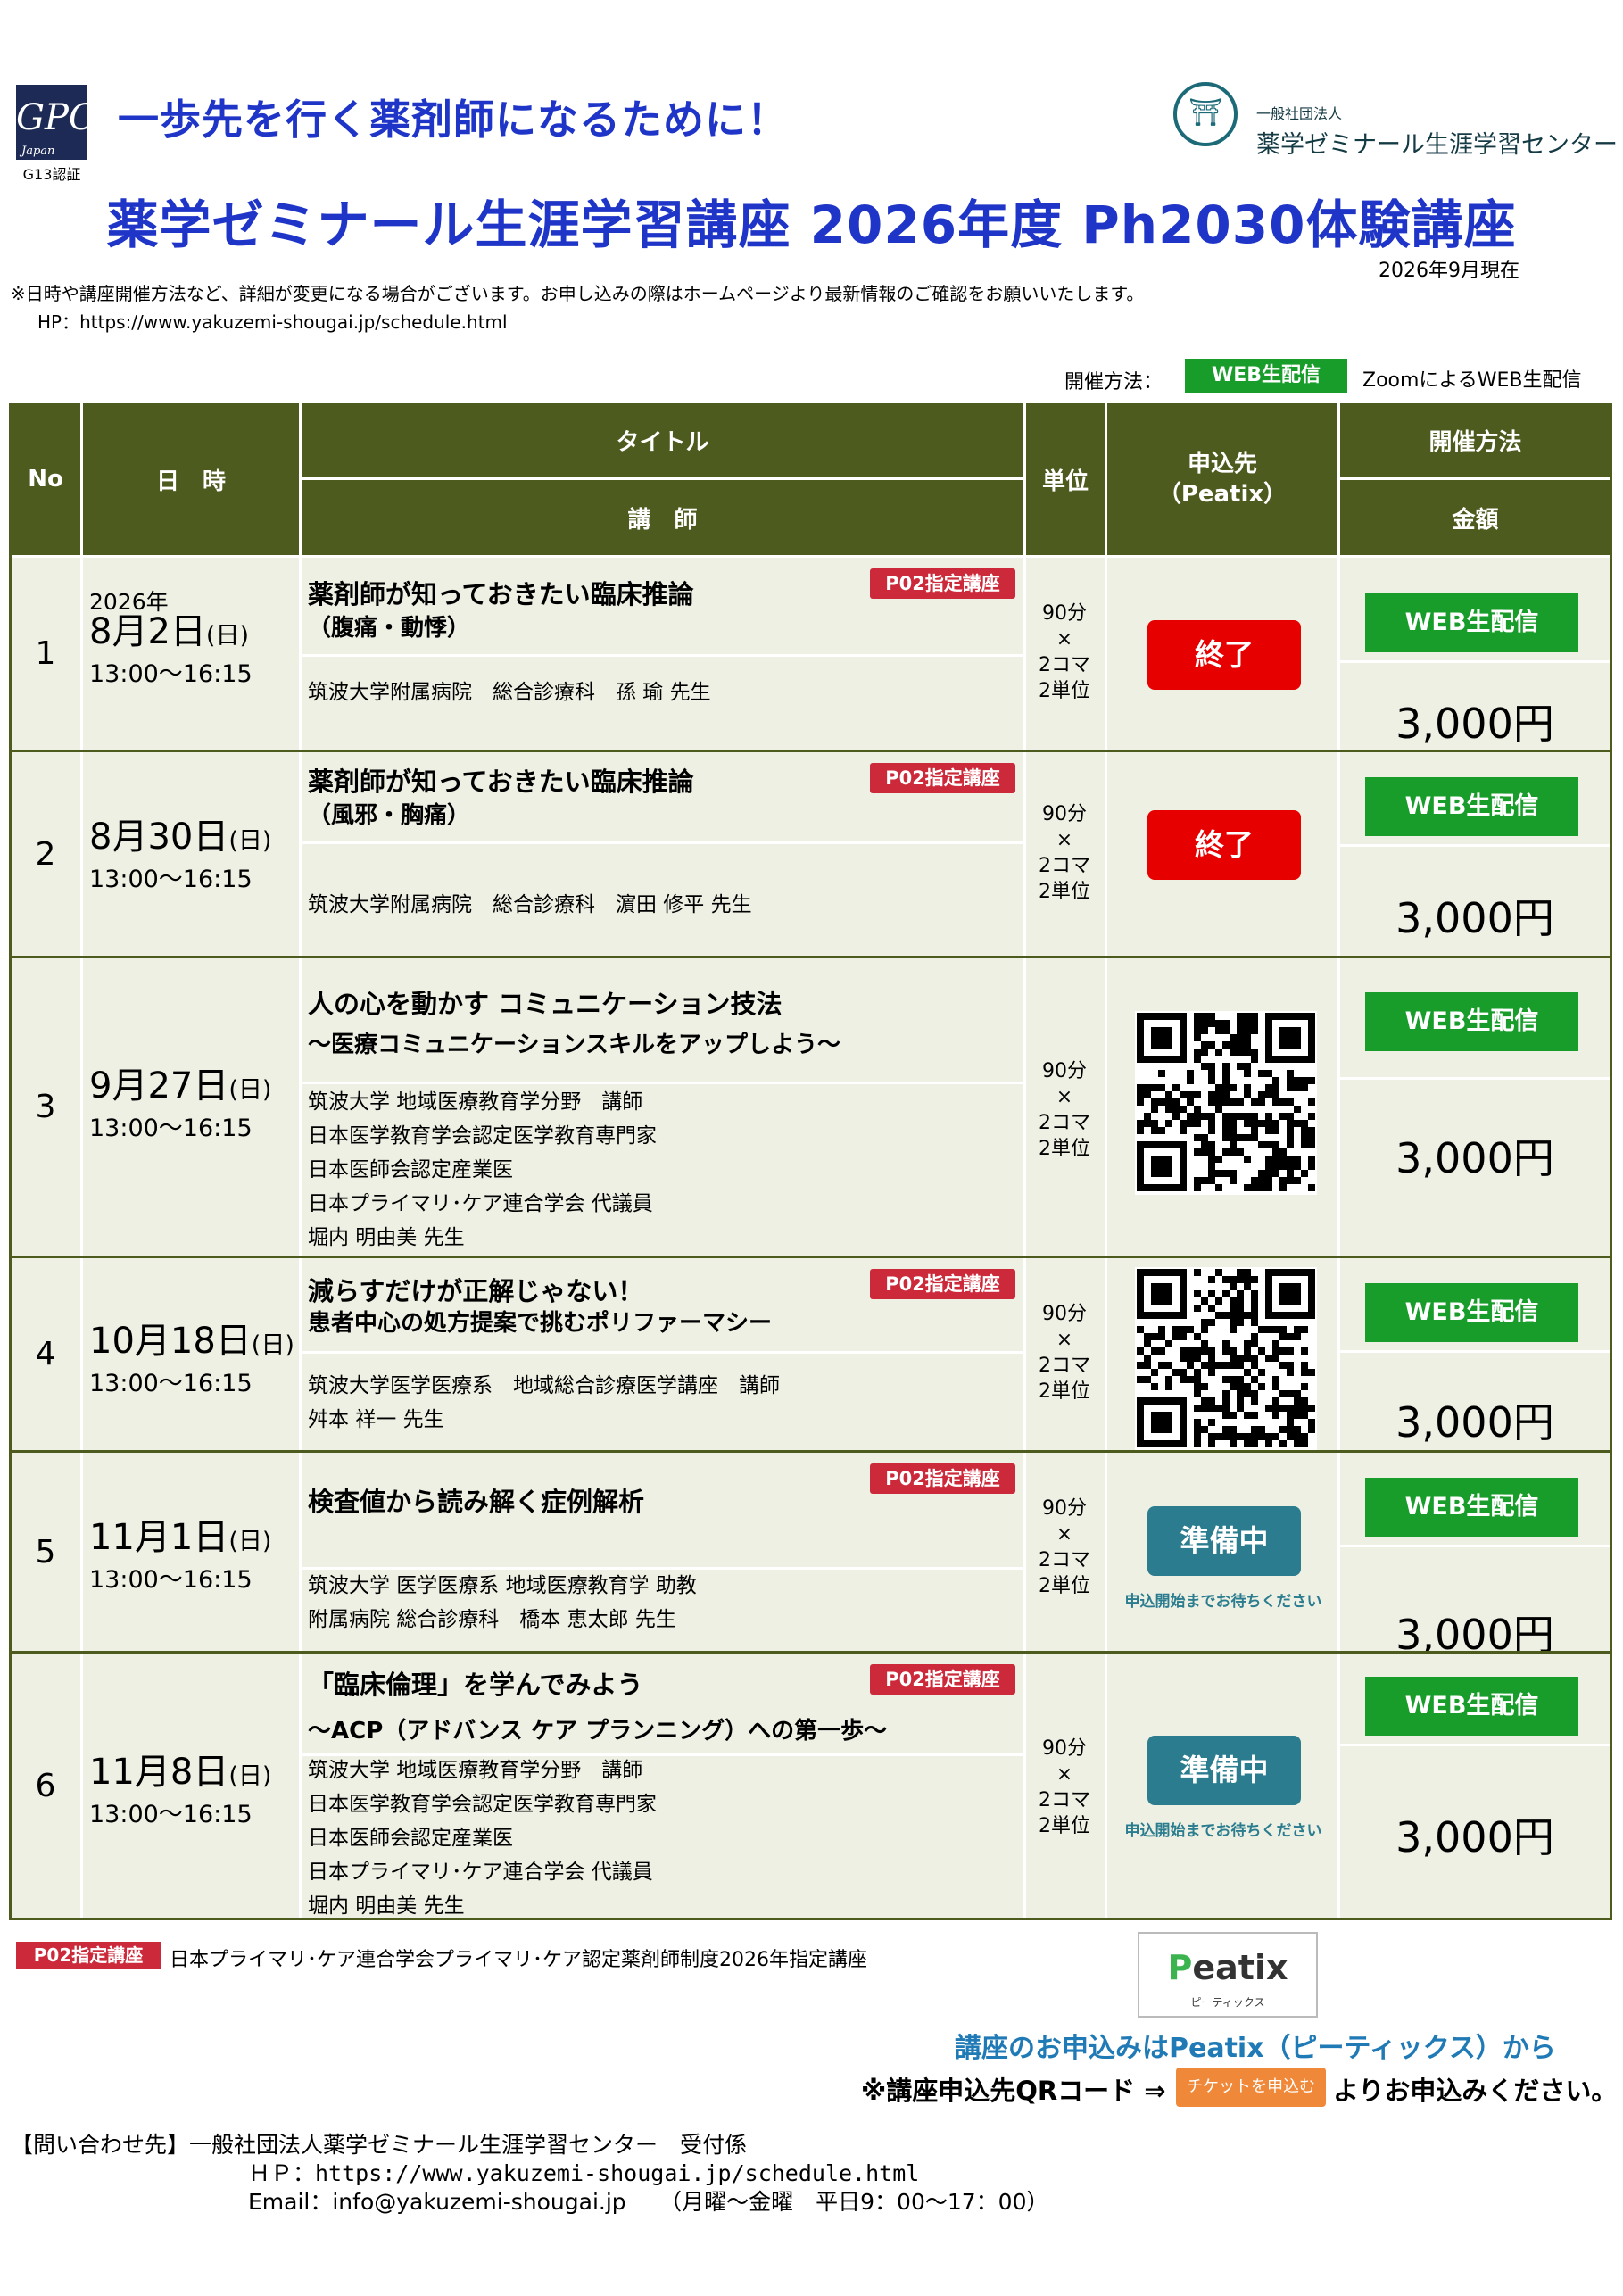 The image size is (1623, 2296). Describe the element at coordinates (376, 1419) in the screenshot. I see `lecturer-line: 舛本 祥一 先生` at that location.